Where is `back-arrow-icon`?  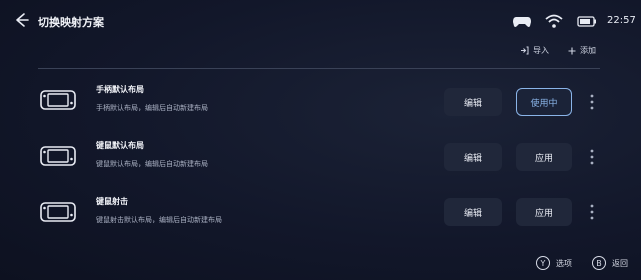 back-arrow-icon is located at coordinates (21, 20).